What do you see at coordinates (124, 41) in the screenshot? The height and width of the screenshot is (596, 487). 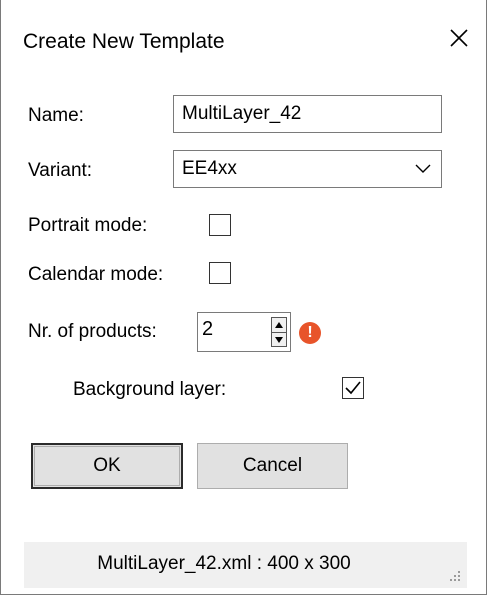 I see `dialog-title: Create New Template` at bounding box center [124, 41].